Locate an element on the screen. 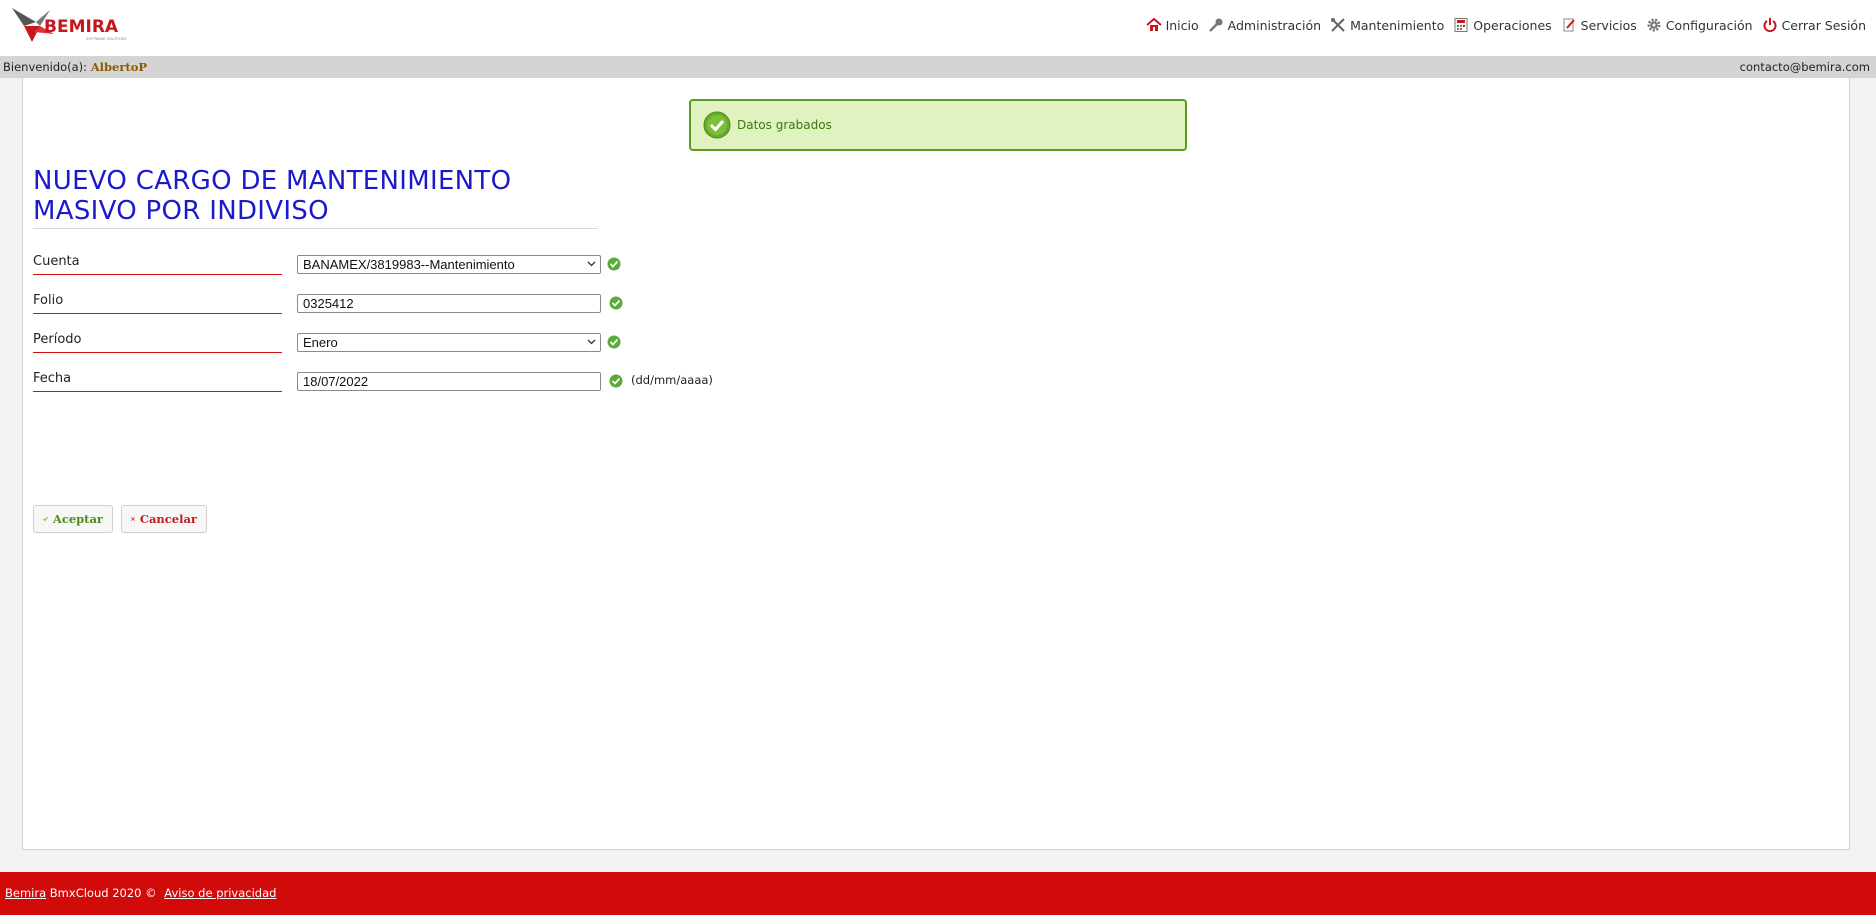 Image resolution: width=1876 pixels, height=915 pixels. accept-button-label: Aceptar is located at coordinates (77, 519).